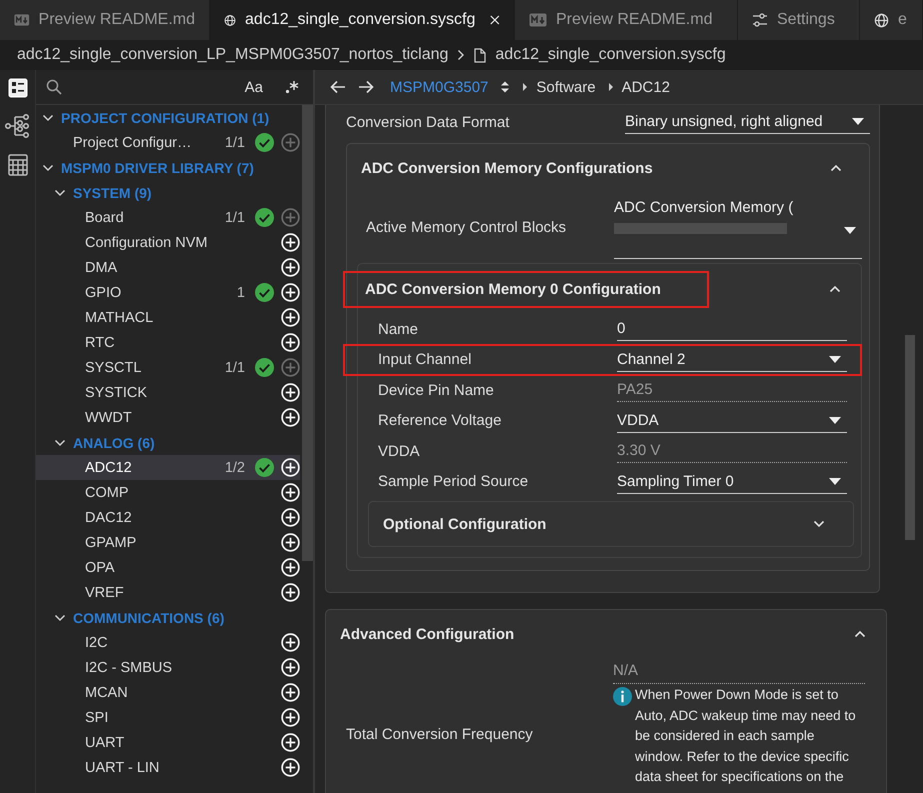 The image size is (923, 793). What do you see at coordinates (732, 482) in the screenshot?
I see `dropdown: Sampling Timer 0` at bounding box center [732, 482].